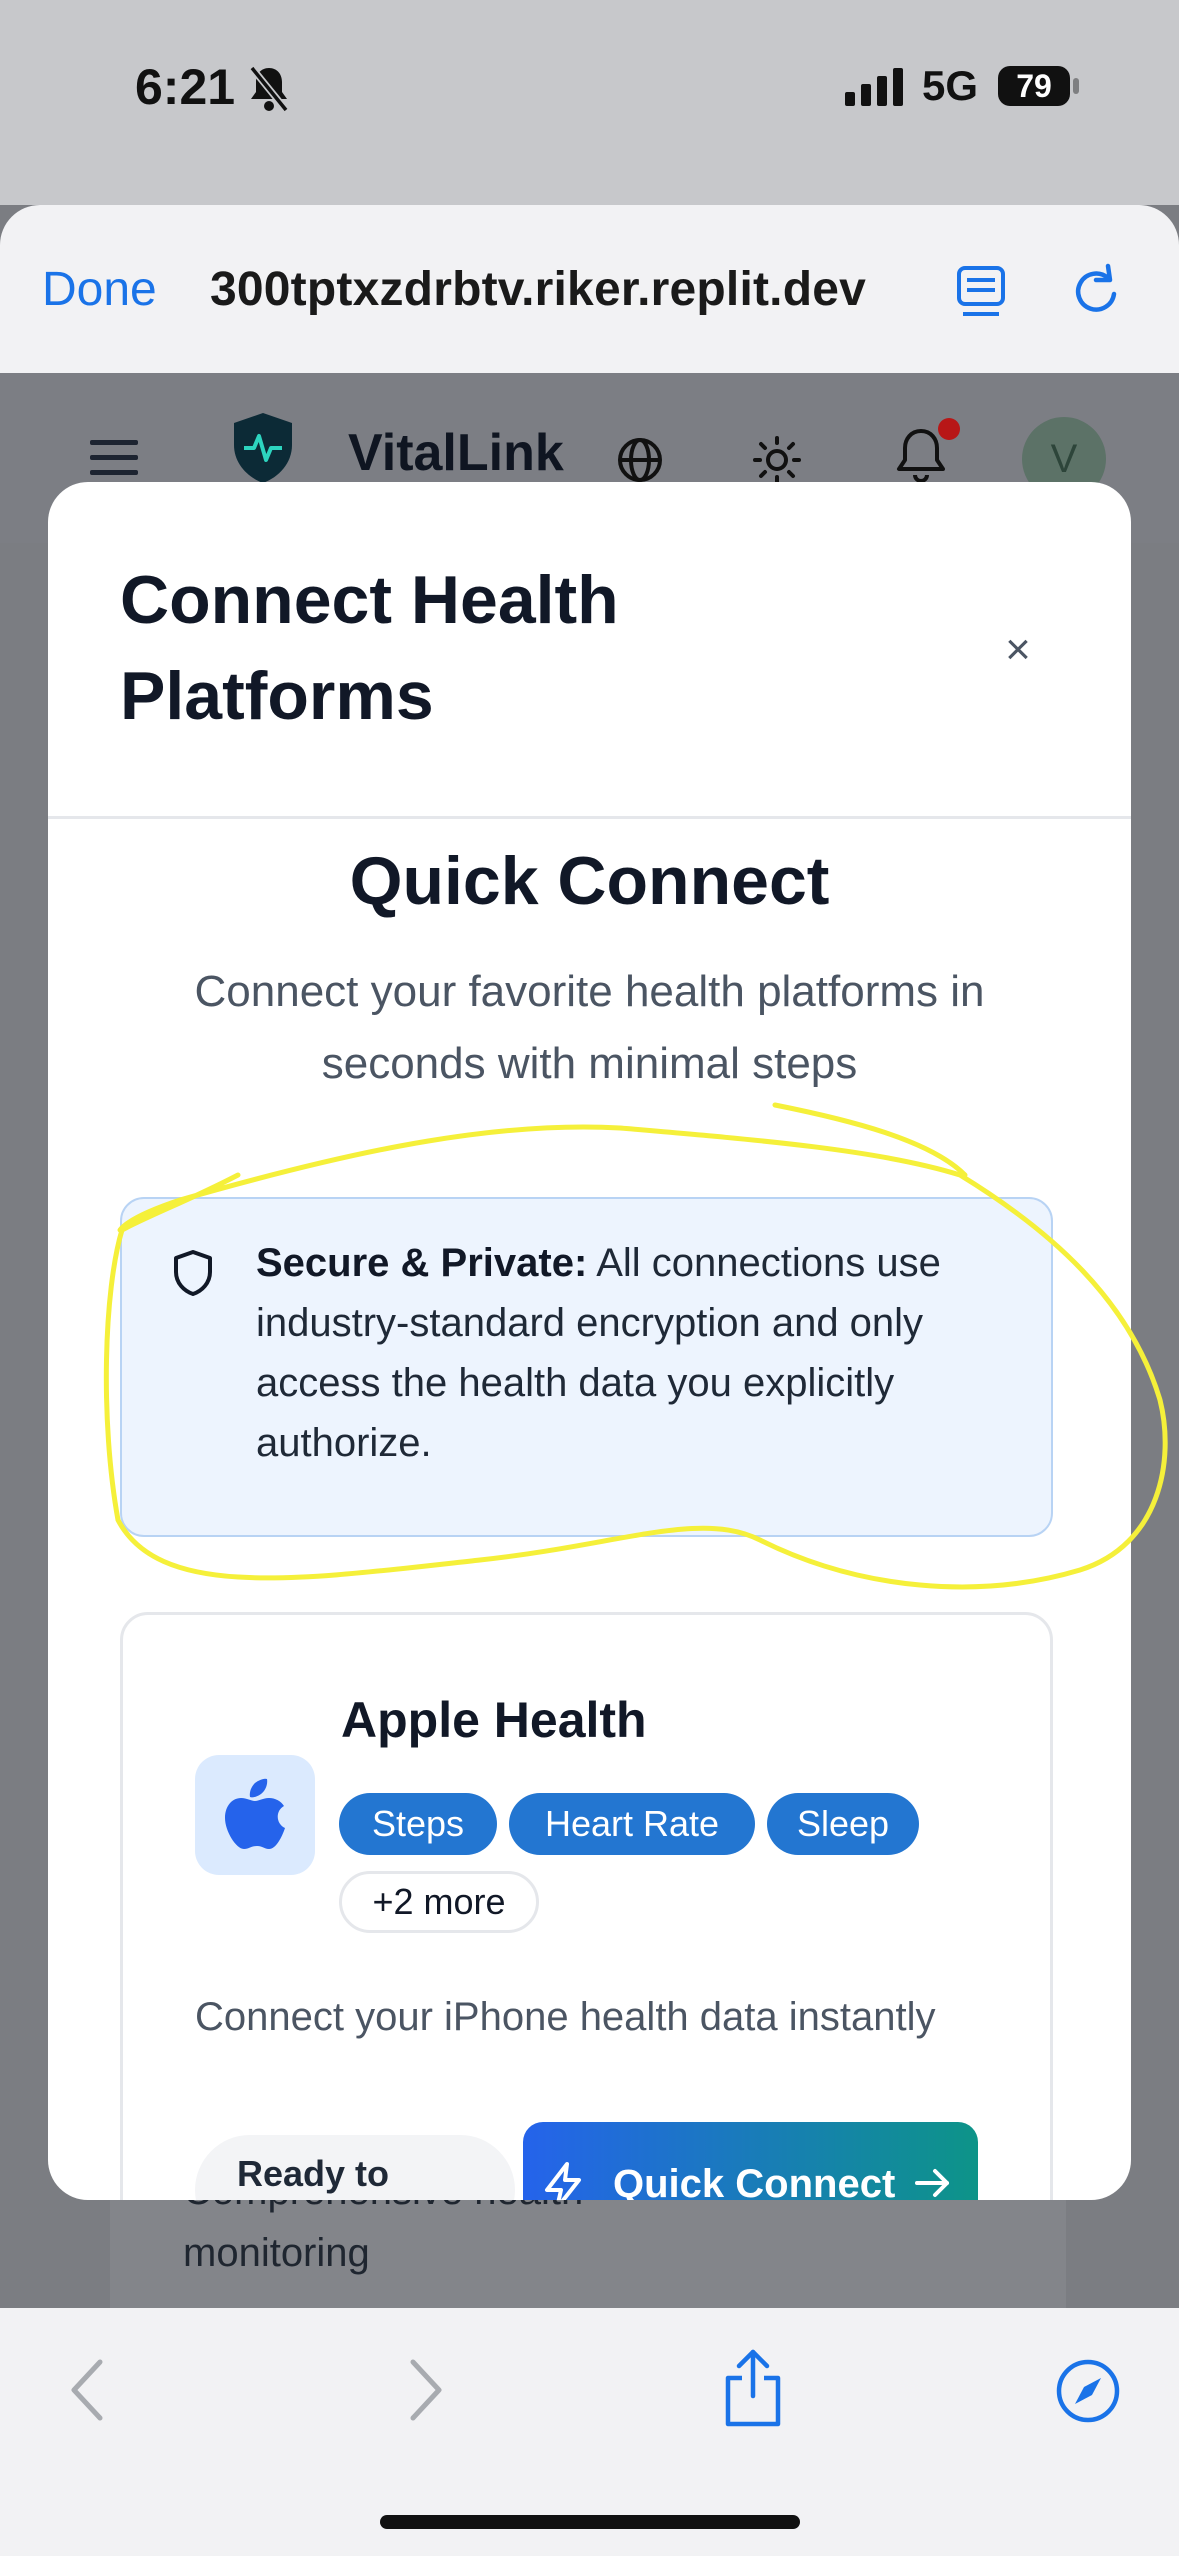 The image size is (1179, 2556). Describe the element at coordinates (255, 1817) in the screenshot. I see `apple-logo-icon` at that location.